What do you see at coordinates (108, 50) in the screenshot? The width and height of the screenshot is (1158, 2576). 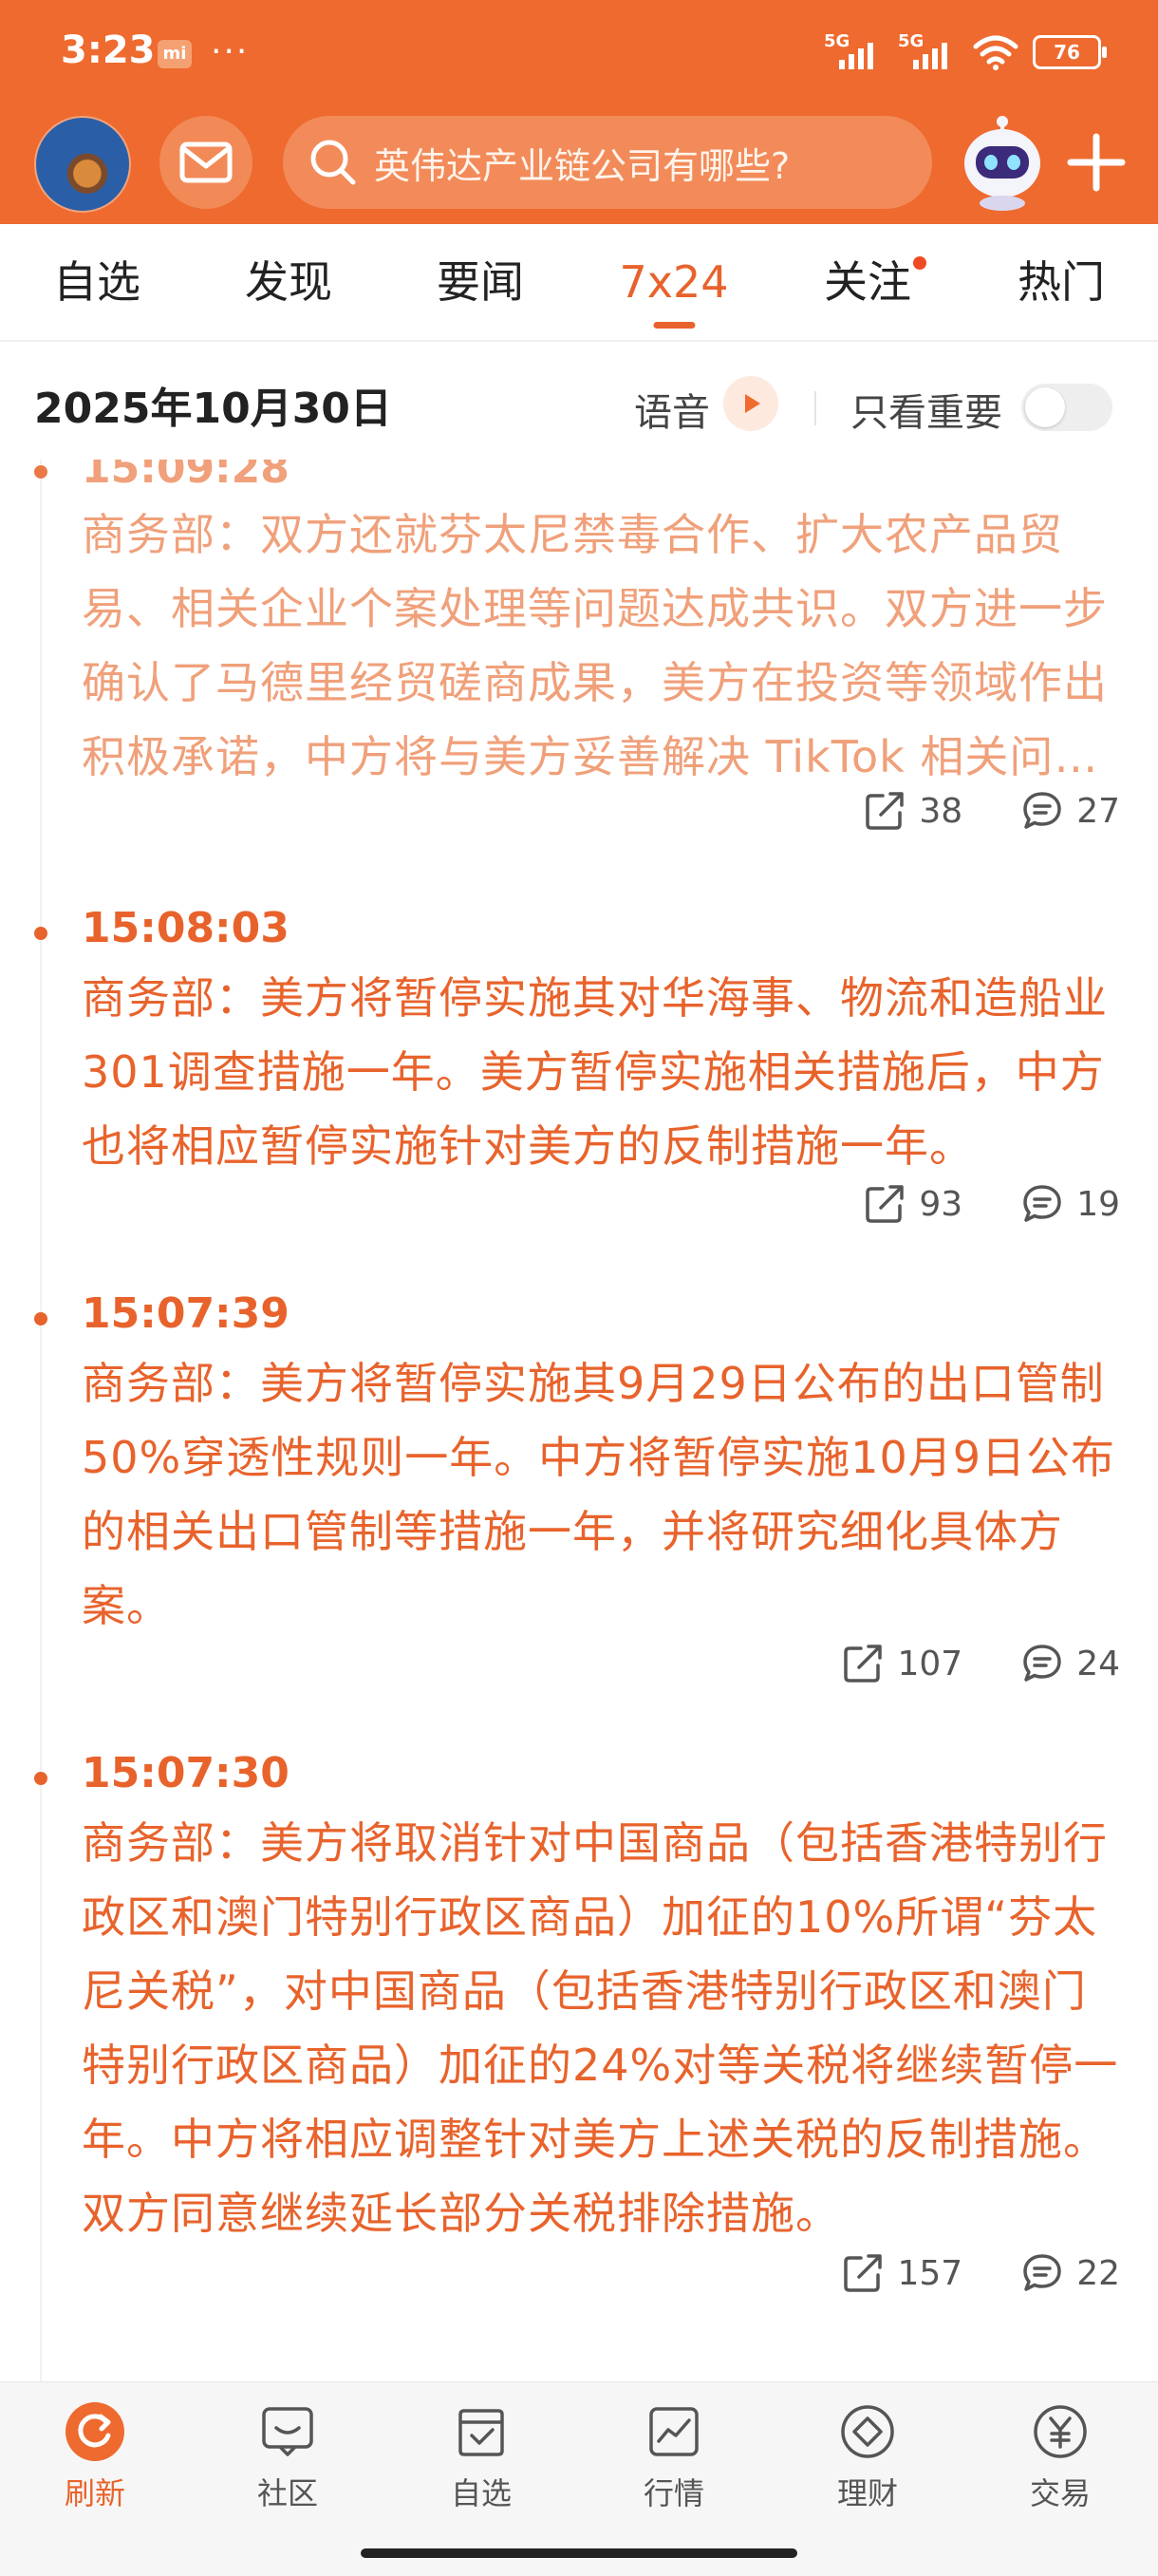 I see `status-time: 3:23` at bounding box center [108, 50].